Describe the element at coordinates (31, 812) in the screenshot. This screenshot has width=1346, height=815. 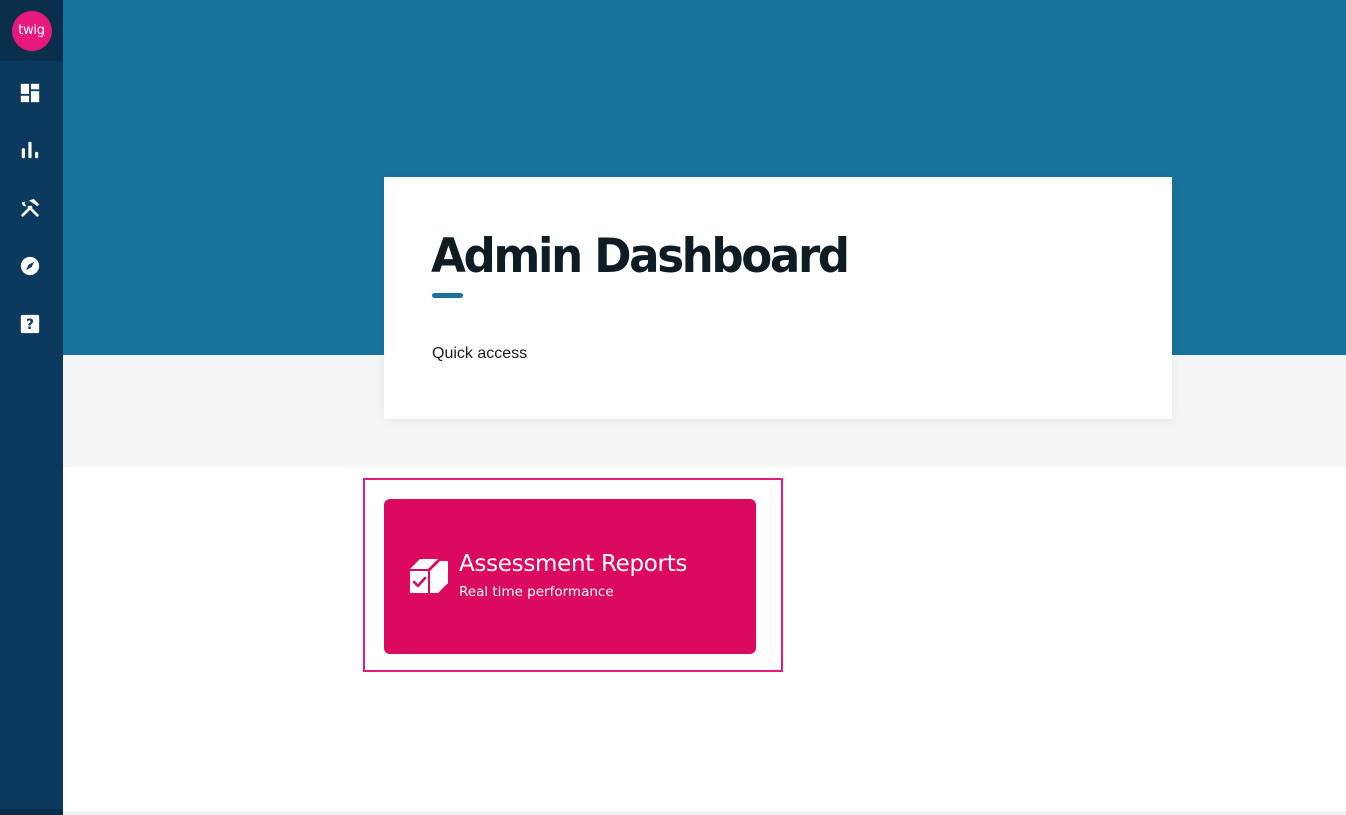
I see `sidebar-footer-rule` at that location.